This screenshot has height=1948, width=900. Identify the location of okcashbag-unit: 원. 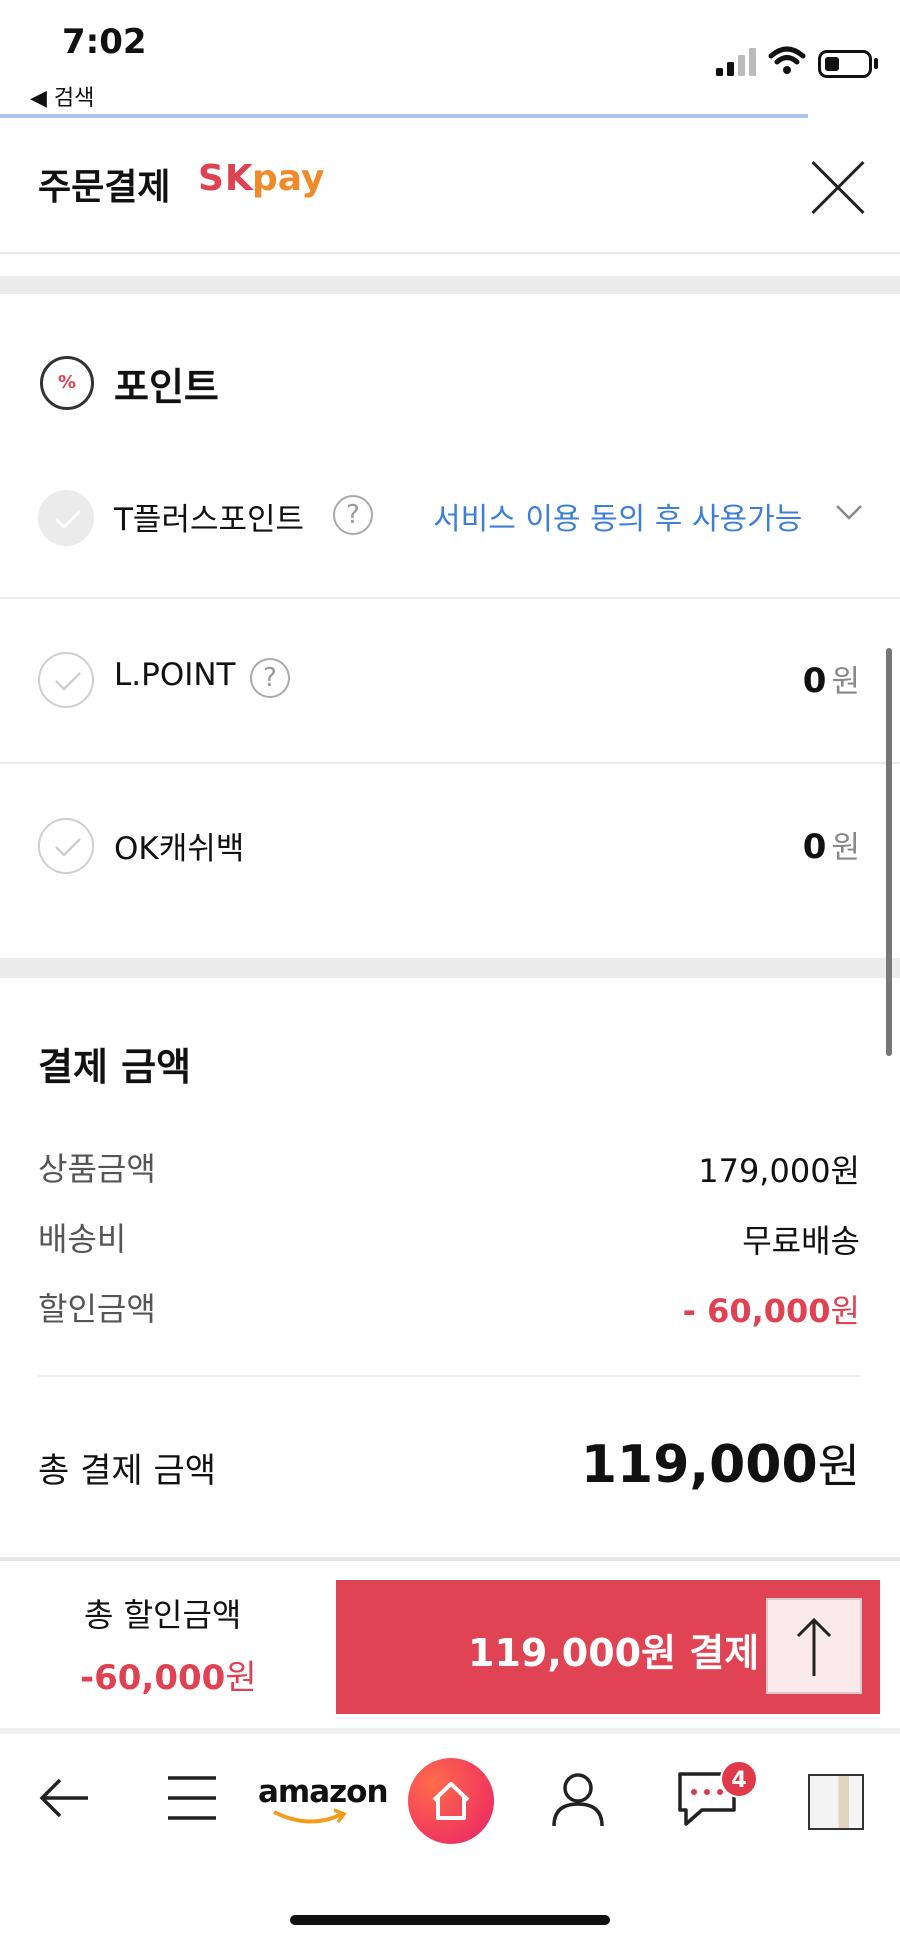
(845, 848).